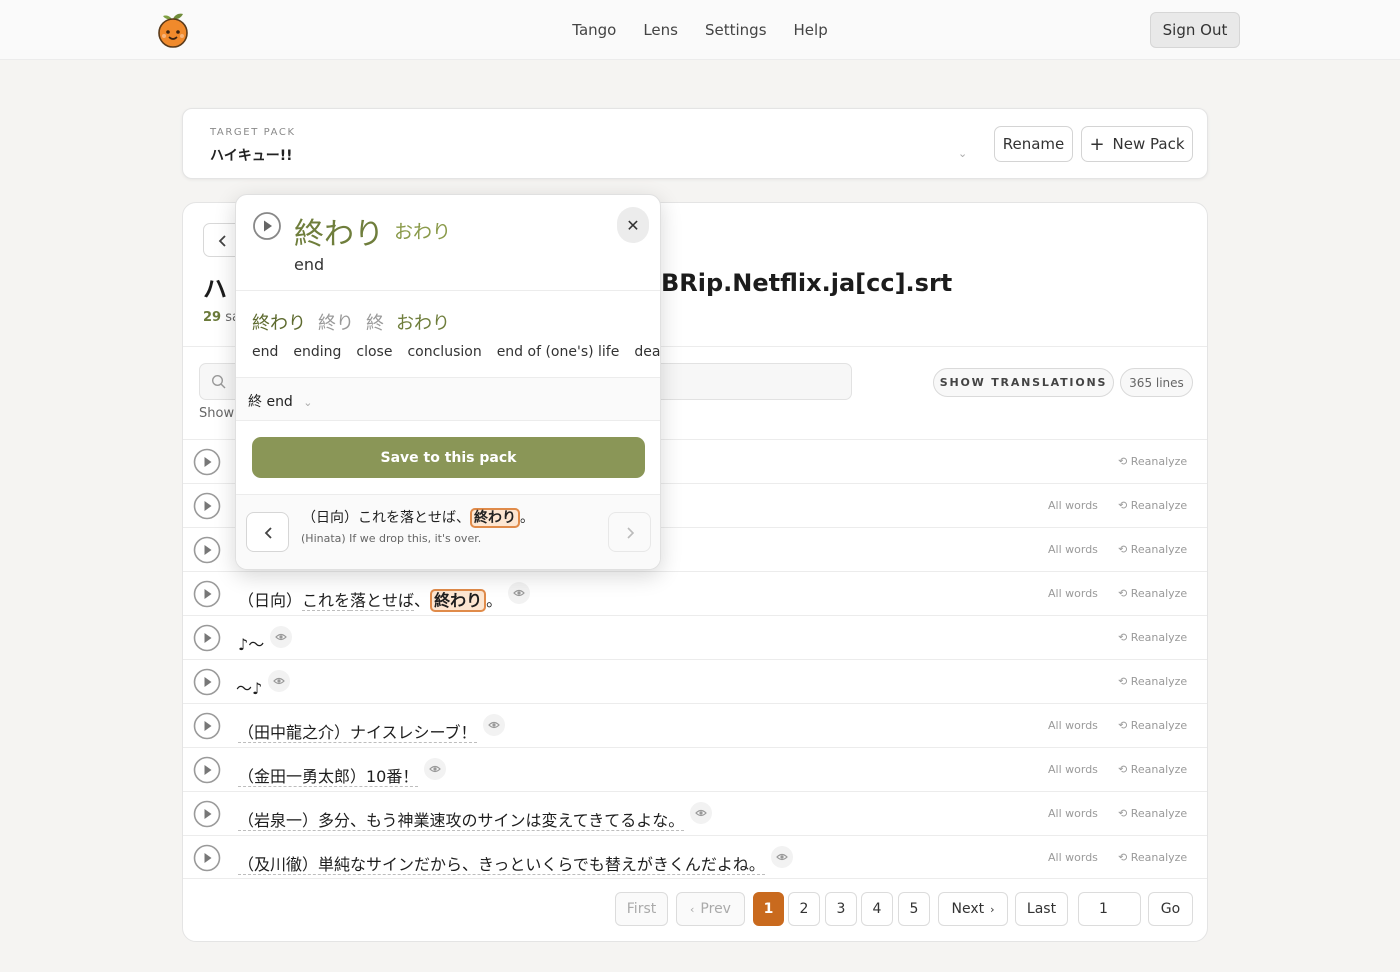 The image size is (1400, 972). I want to click on chevron-left-icon: ‹, so click(692, 909).